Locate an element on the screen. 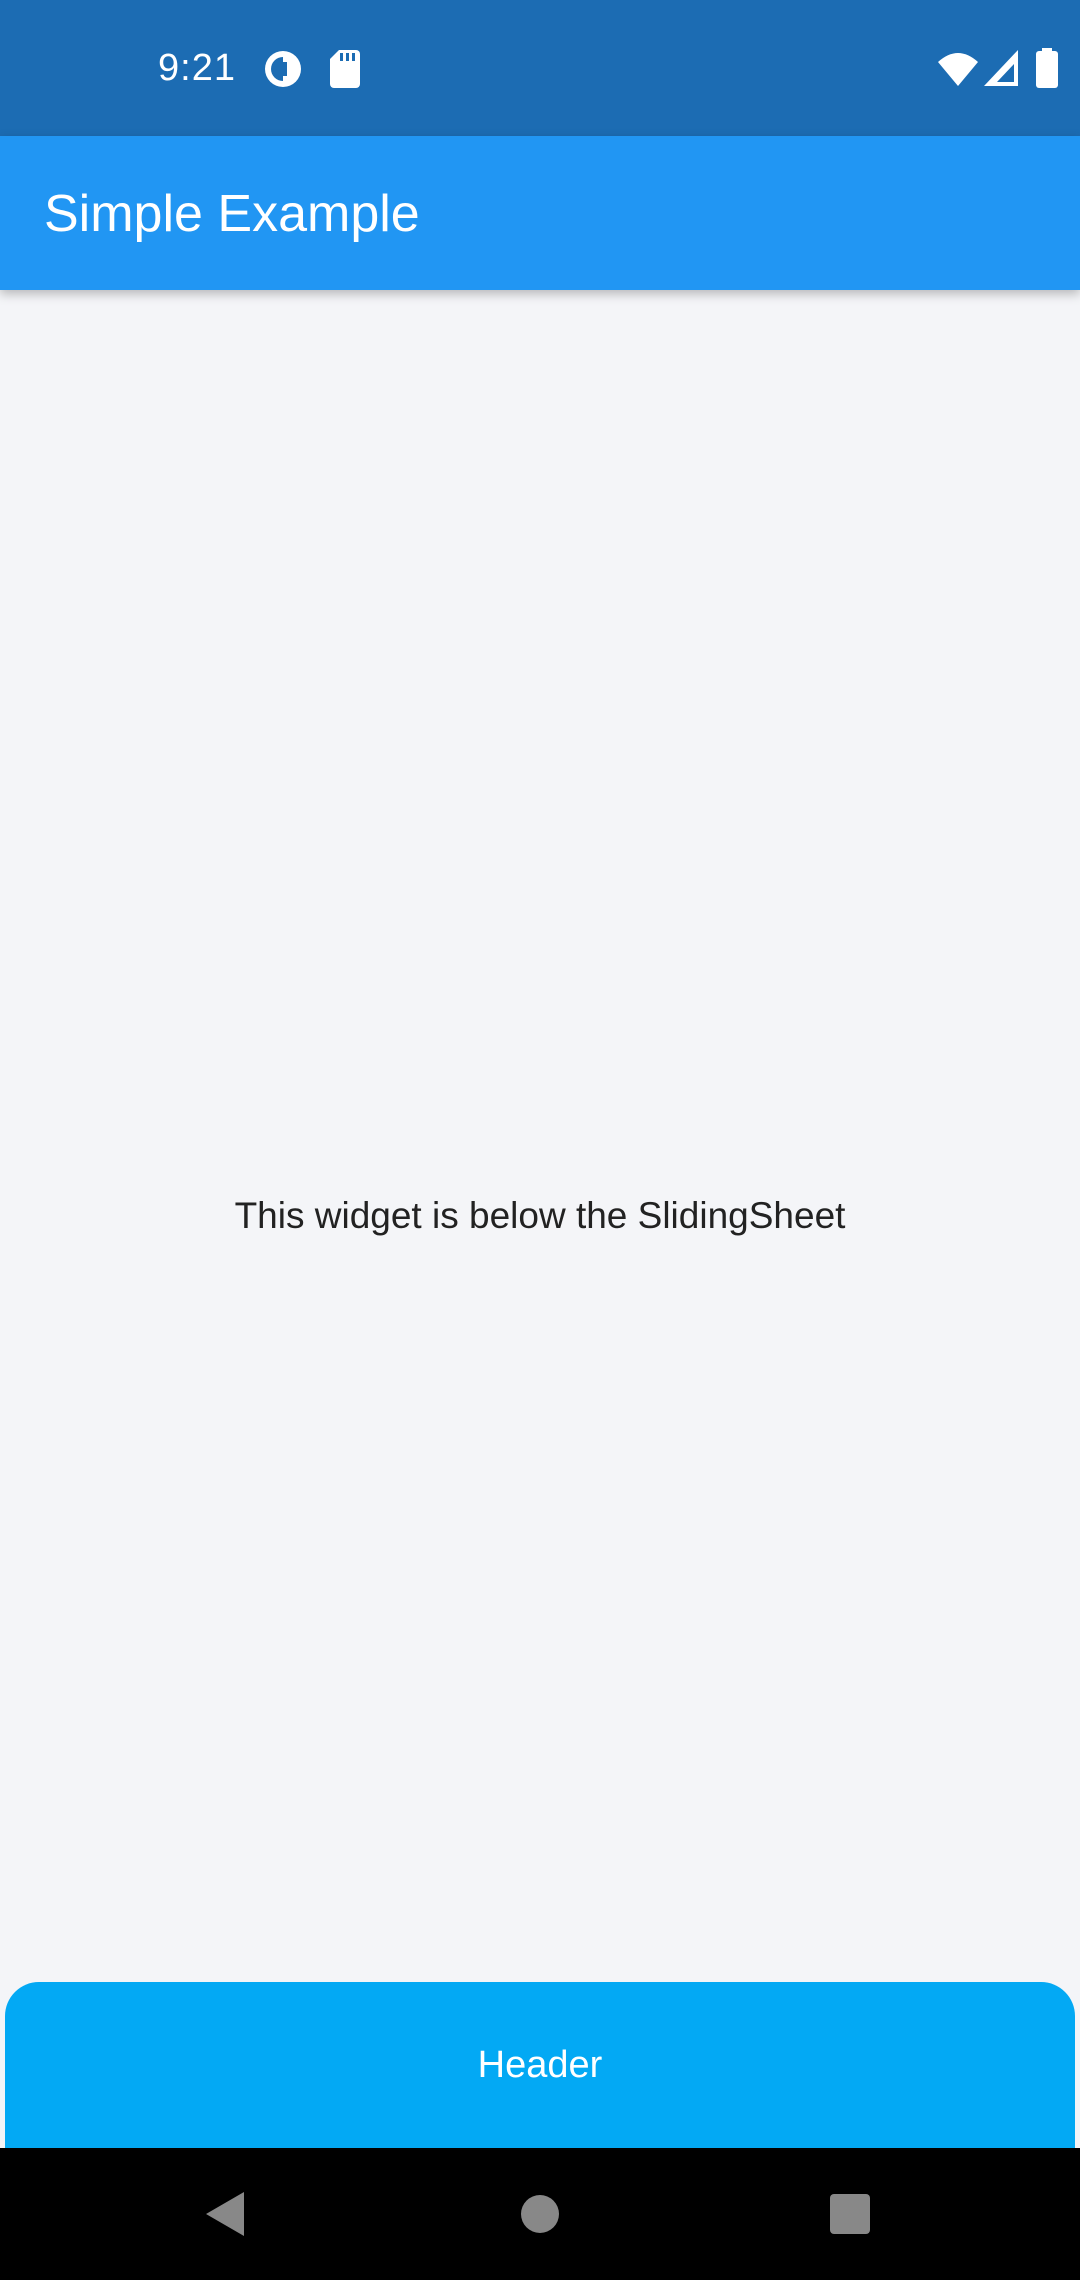 This screenshot has height=2280, width=1080. content-text: This widget is below the SlidingSheet is located at coordinates (540, 1215).